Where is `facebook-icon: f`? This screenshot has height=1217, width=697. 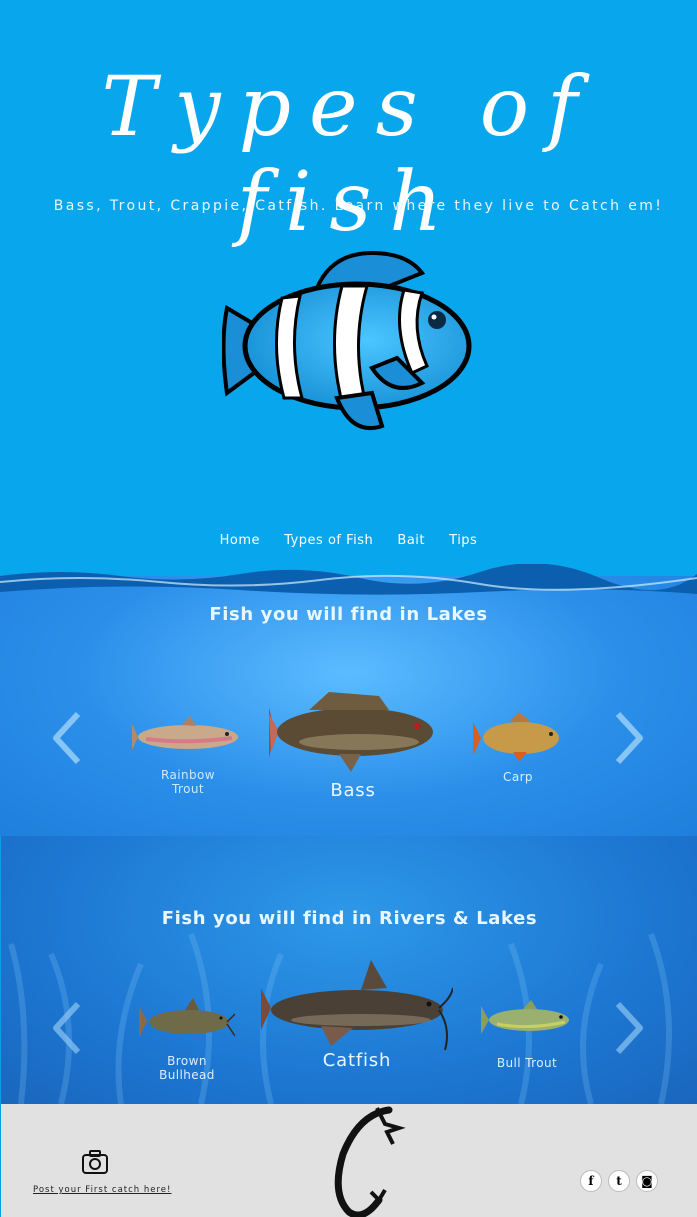 facebook-icon: f is located at coordinates (591, 1181).